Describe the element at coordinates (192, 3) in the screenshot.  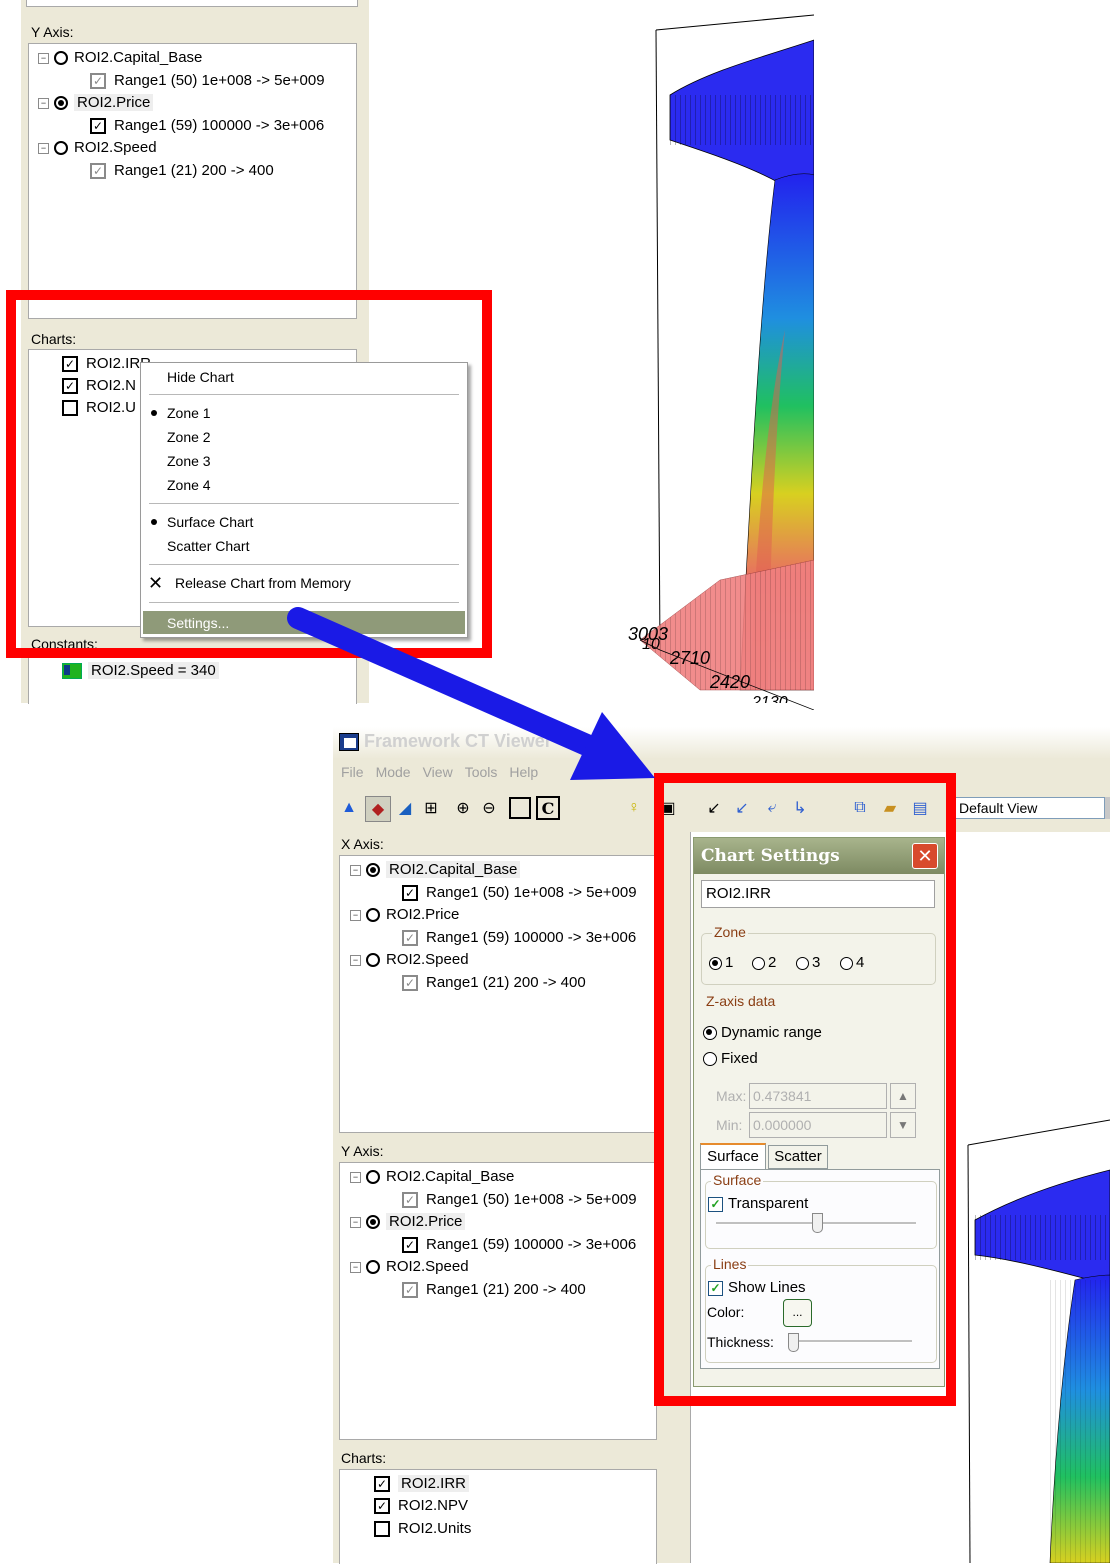
I see `top-tree-fragment` at that location.